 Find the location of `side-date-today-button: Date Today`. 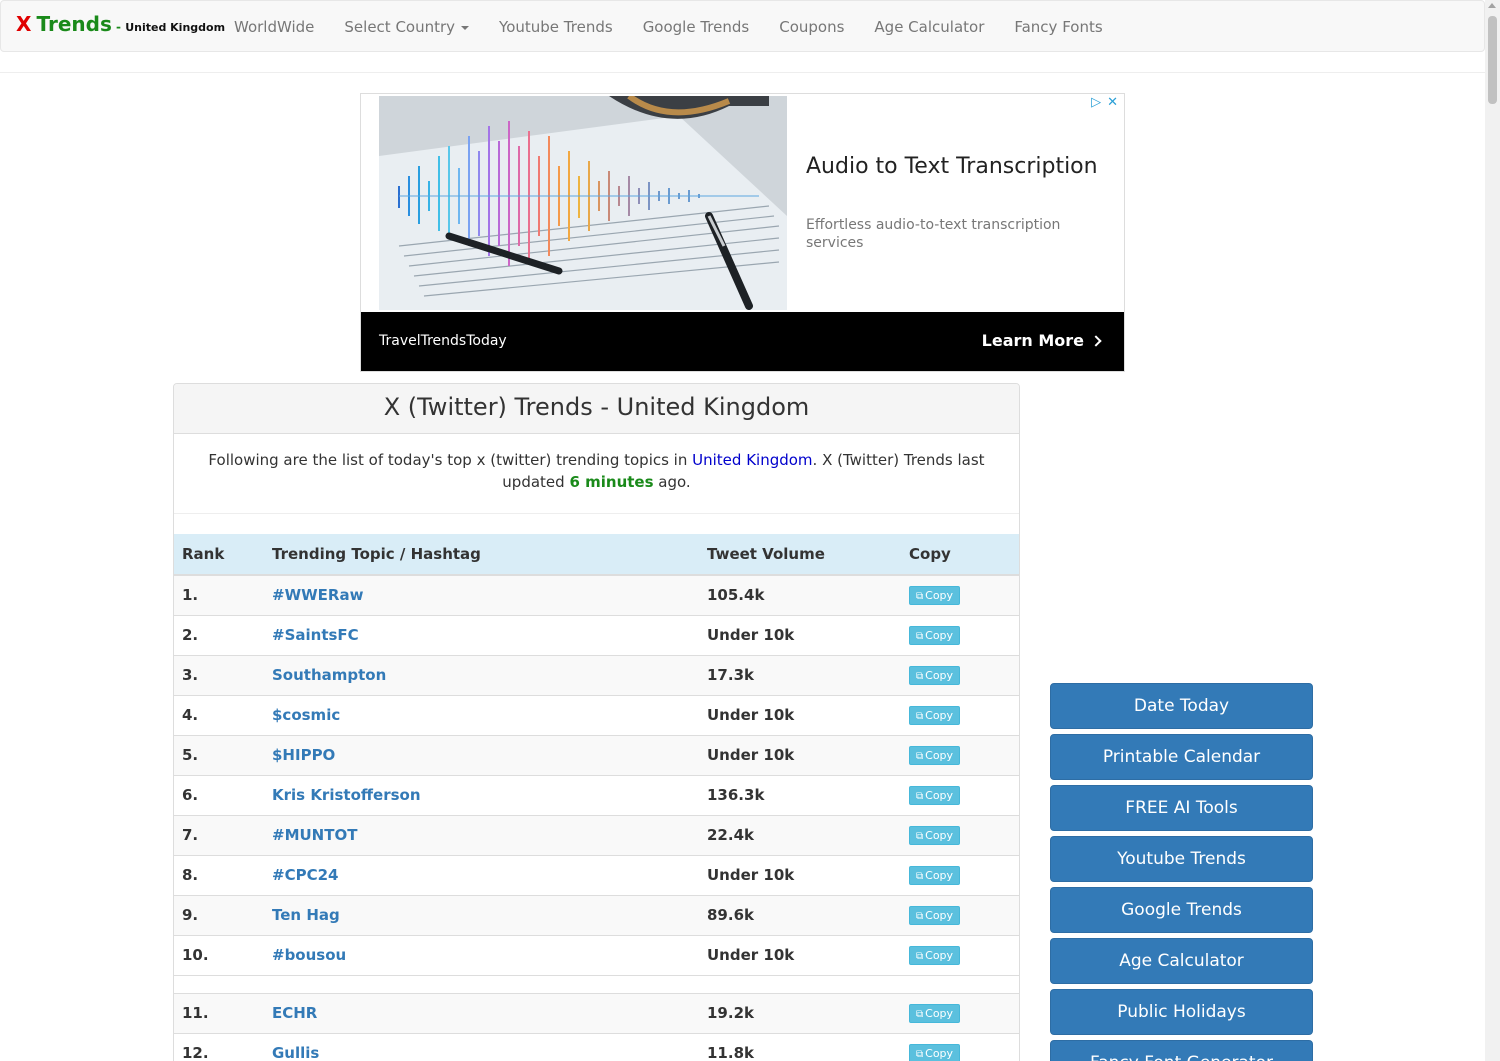

side-date-today-button: Date Today is located at coordinates (1181, 706).